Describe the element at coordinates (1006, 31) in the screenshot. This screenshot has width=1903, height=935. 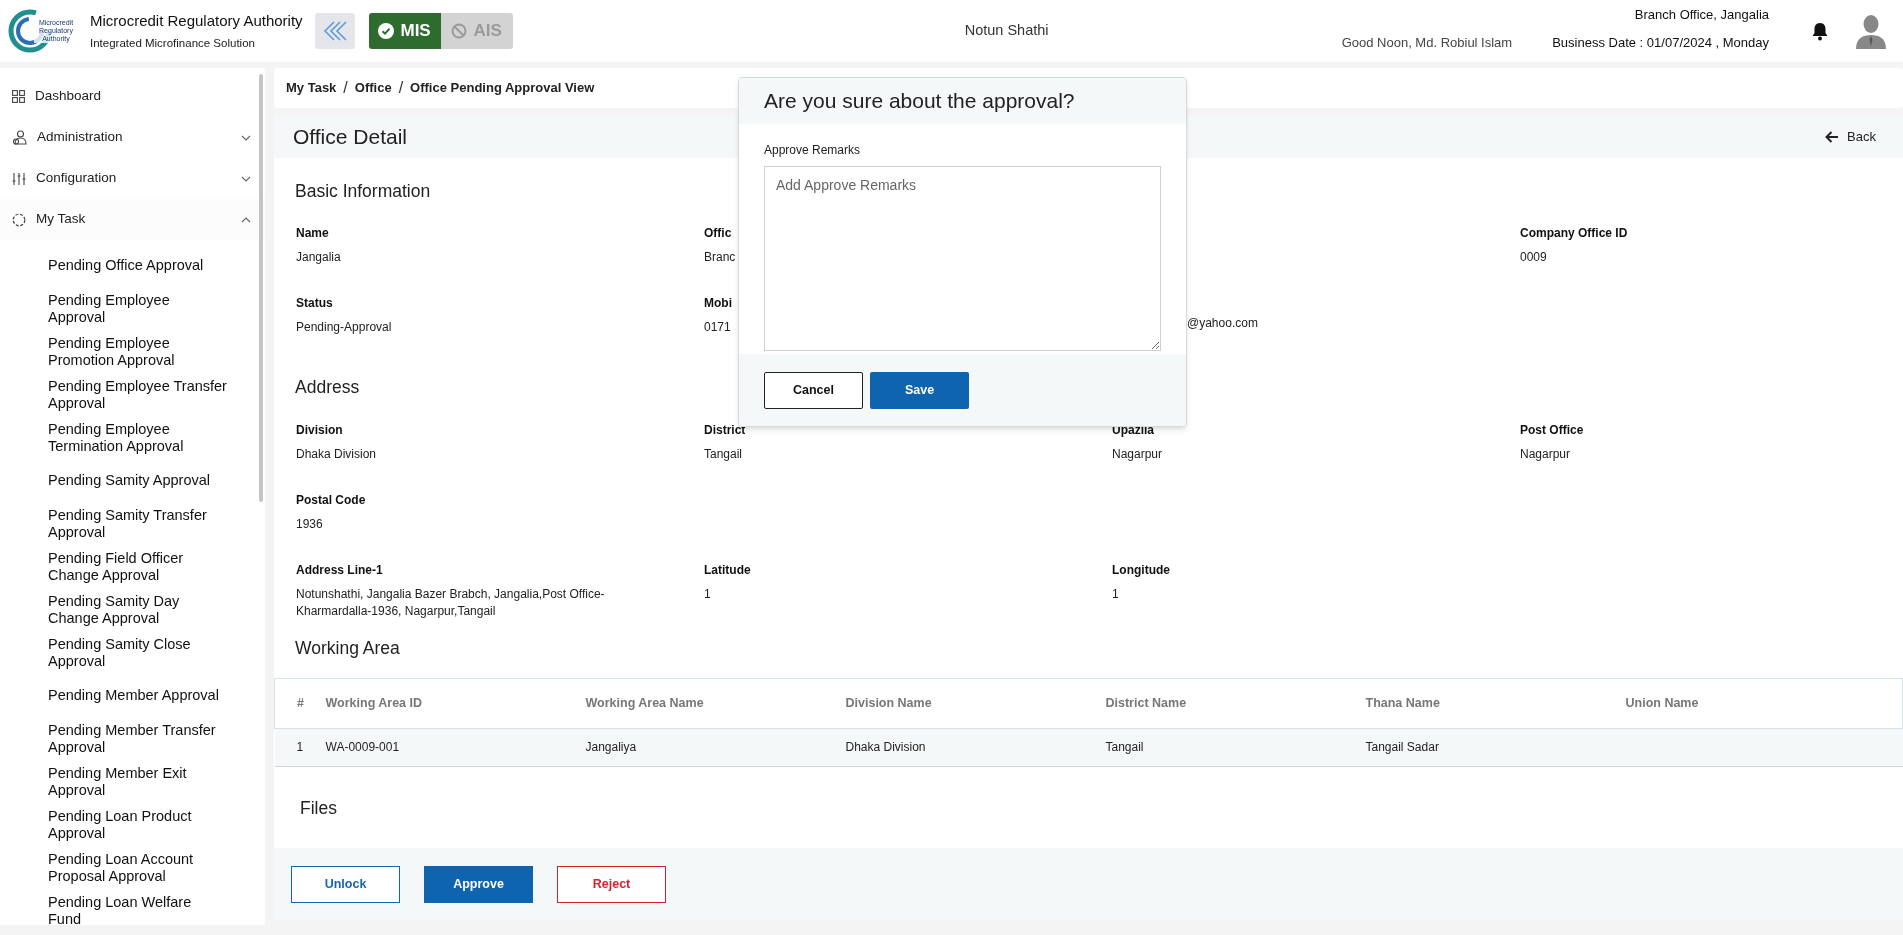
I see `company-name: Notun Shathi` at that location.